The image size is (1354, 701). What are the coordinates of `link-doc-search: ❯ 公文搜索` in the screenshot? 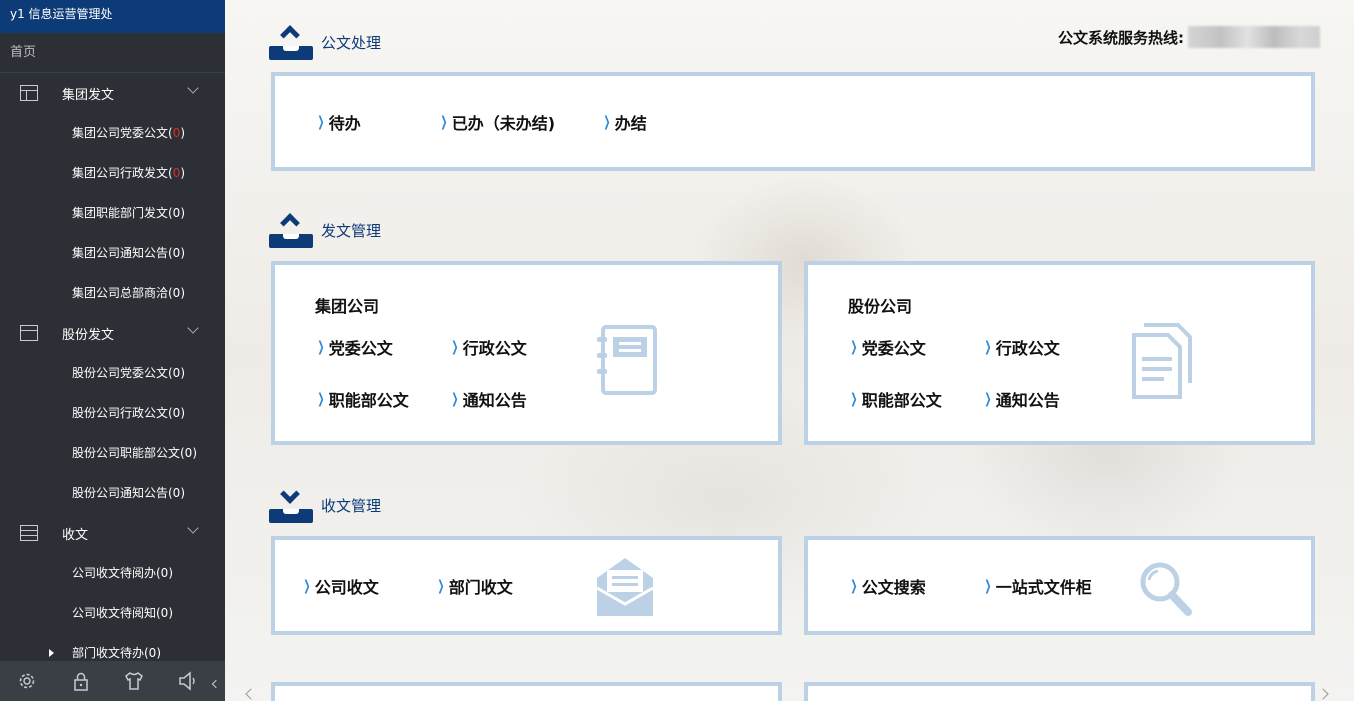 It's located at (886, 586).